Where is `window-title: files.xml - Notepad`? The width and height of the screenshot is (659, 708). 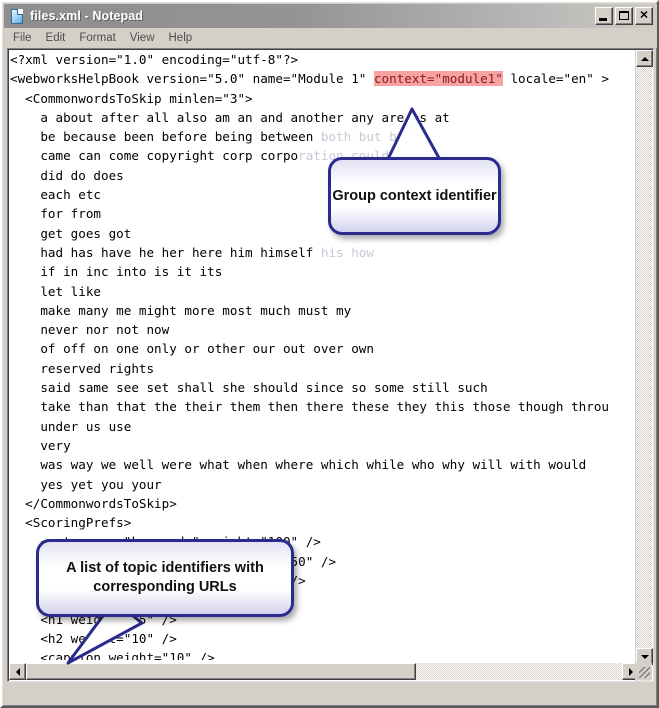
window-title: files.xml - Notepad is located at coordinates (87, 16).